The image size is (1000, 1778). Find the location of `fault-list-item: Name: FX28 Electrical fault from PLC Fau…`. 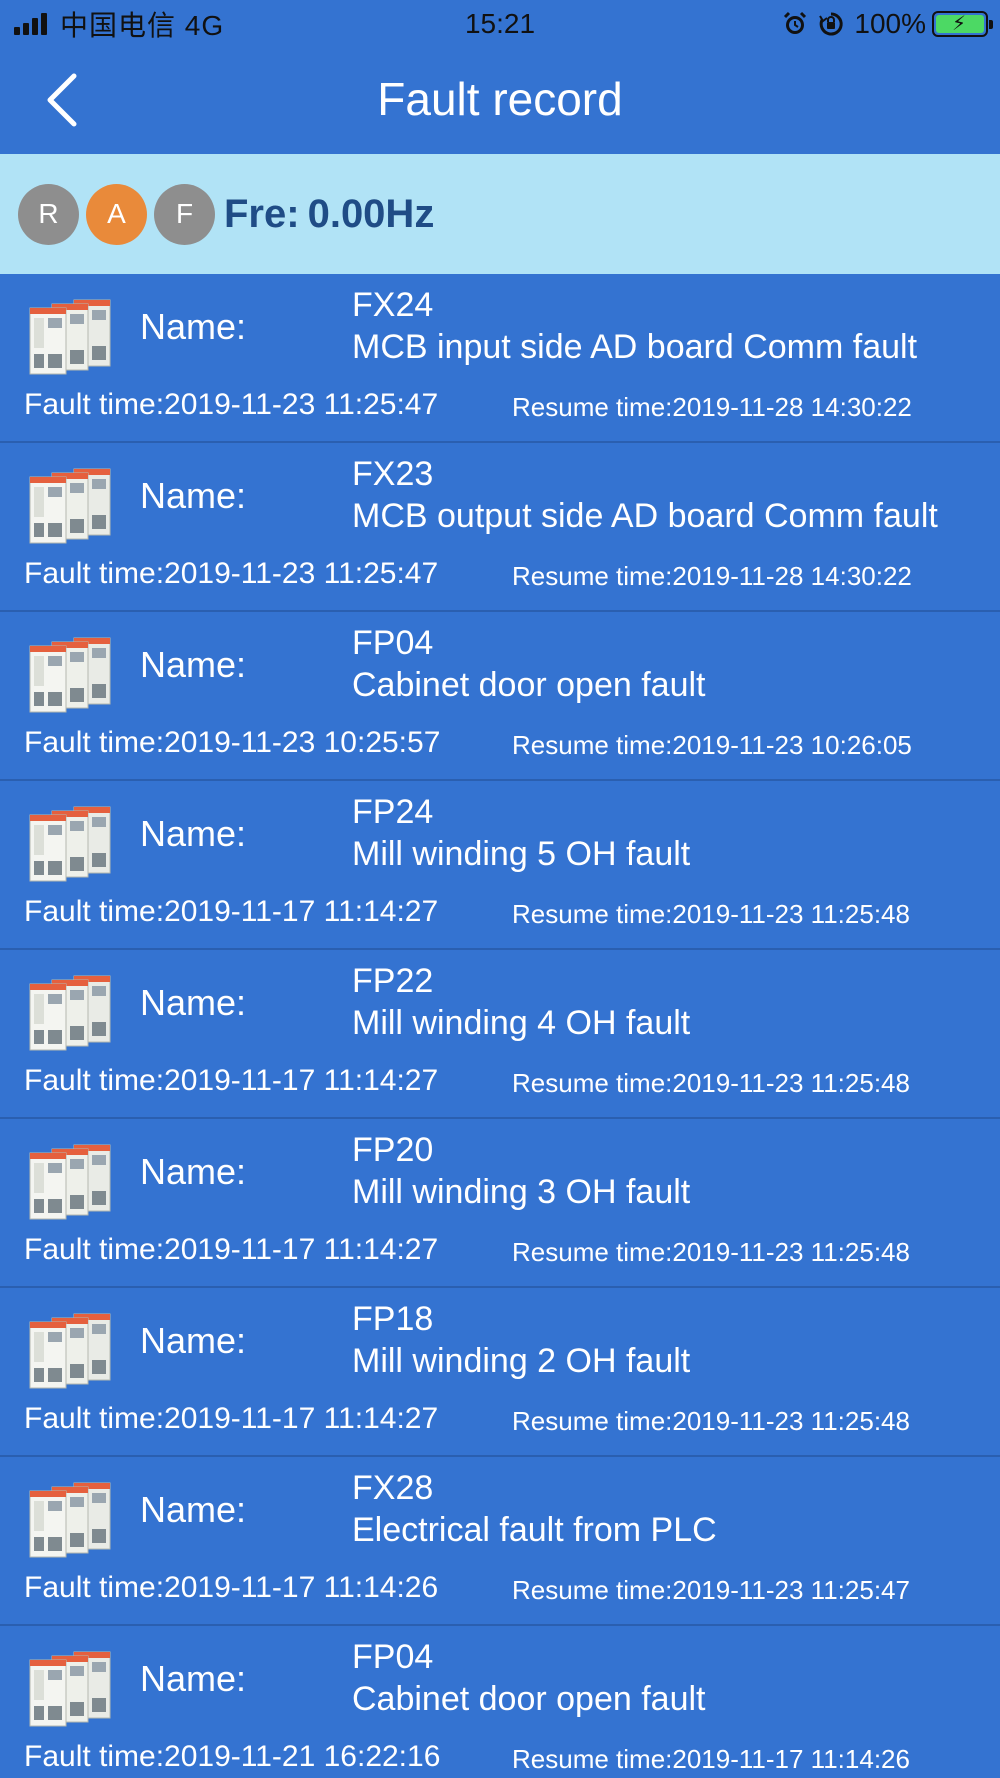

fault-list-item: Name: FX28 Electrical fault from PLC Fau… is located at coordinates (500, 1541).